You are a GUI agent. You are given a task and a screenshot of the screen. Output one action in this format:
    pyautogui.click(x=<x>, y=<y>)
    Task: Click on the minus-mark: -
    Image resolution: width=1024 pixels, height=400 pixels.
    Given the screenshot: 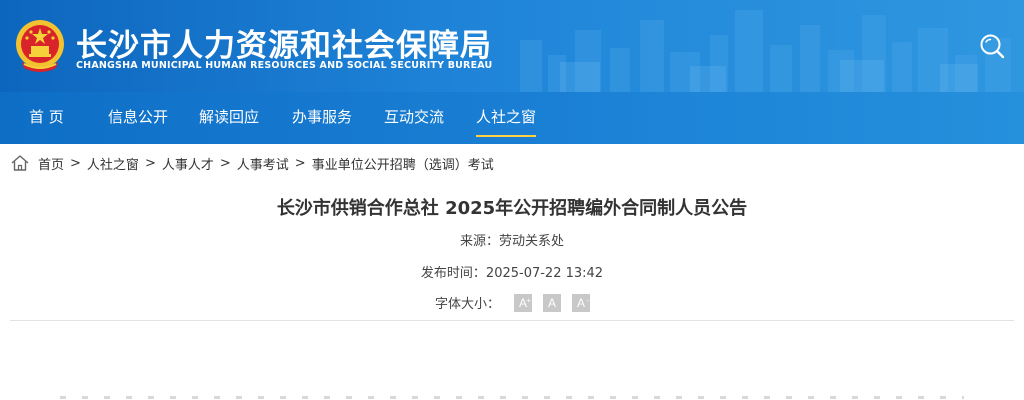 What is the action you would take?
    pyautogui.click(x=587, y=300)
    